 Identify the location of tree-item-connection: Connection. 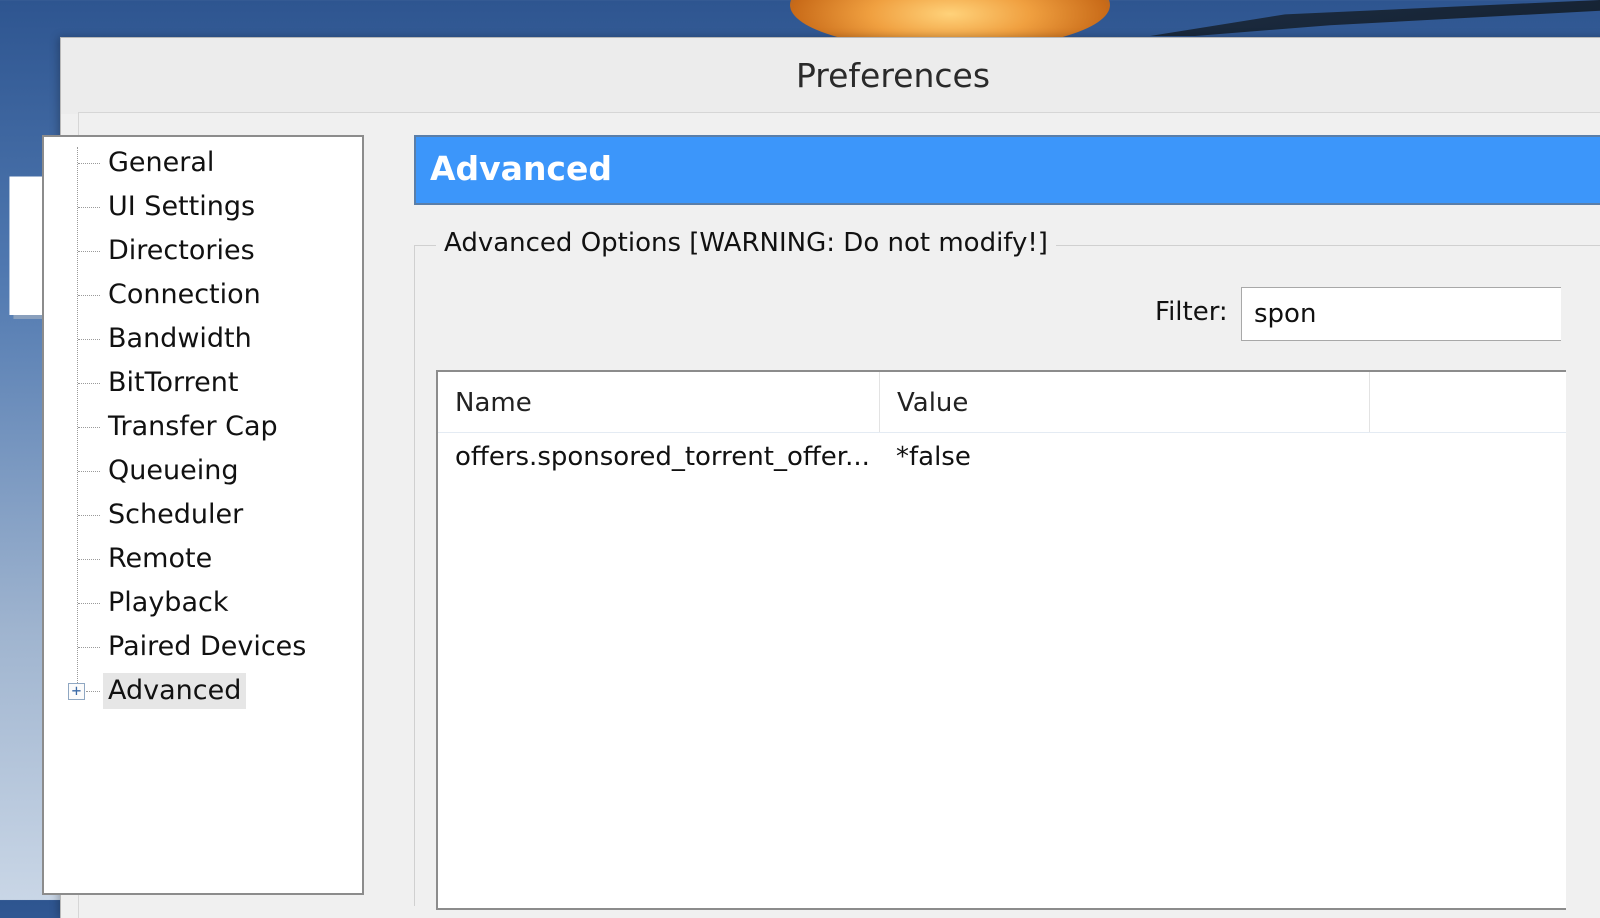
(203, 295).